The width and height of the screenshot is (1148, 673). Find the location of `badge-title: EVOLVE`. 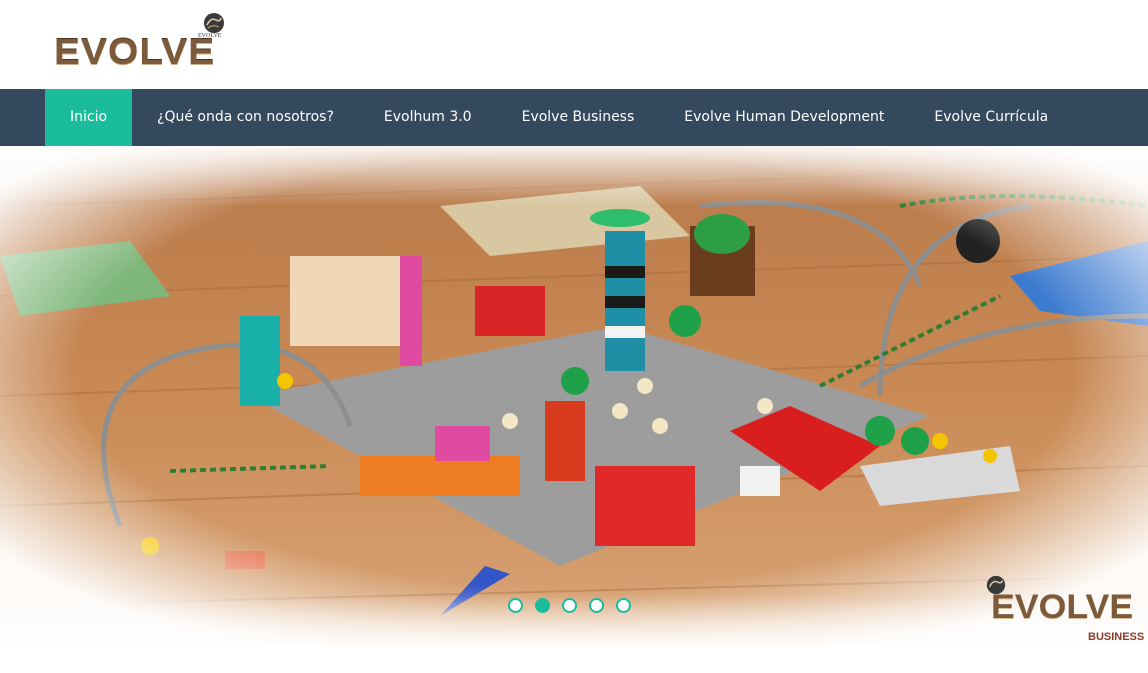

badge-title: EVOLVE is located at coordinates (1062, 607).